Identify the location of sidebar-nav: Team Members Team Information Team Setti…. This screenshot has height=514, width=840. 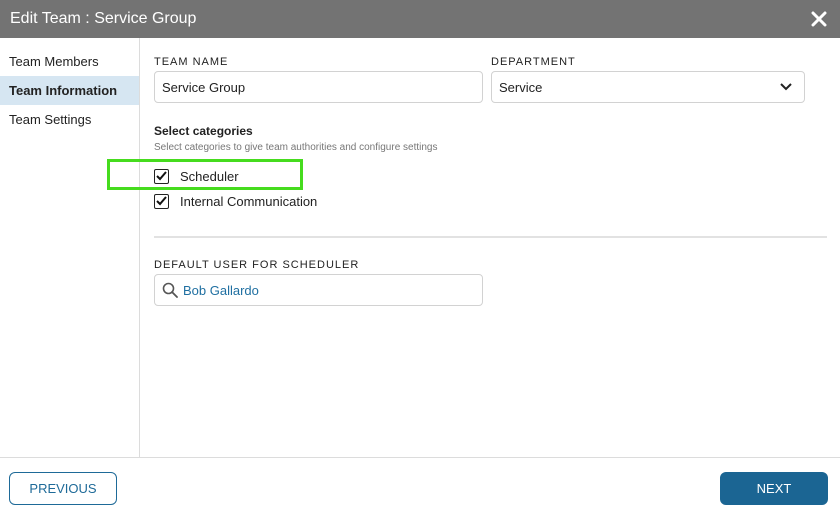
(70, 247).